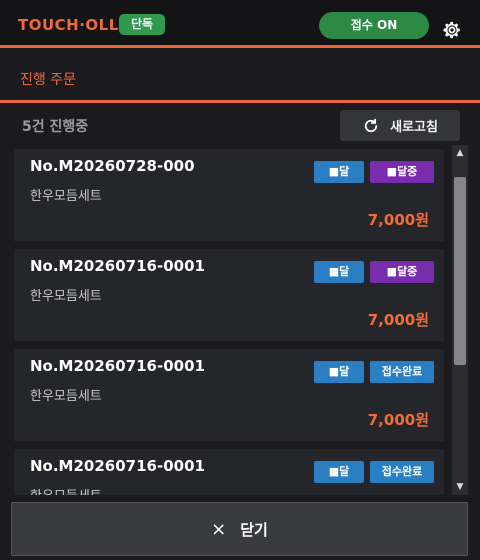 This screenshot has width=480, height=560. Describe the element at coordinates (219, 529) in the screenshot. I see `close-icon: ×` at that location.